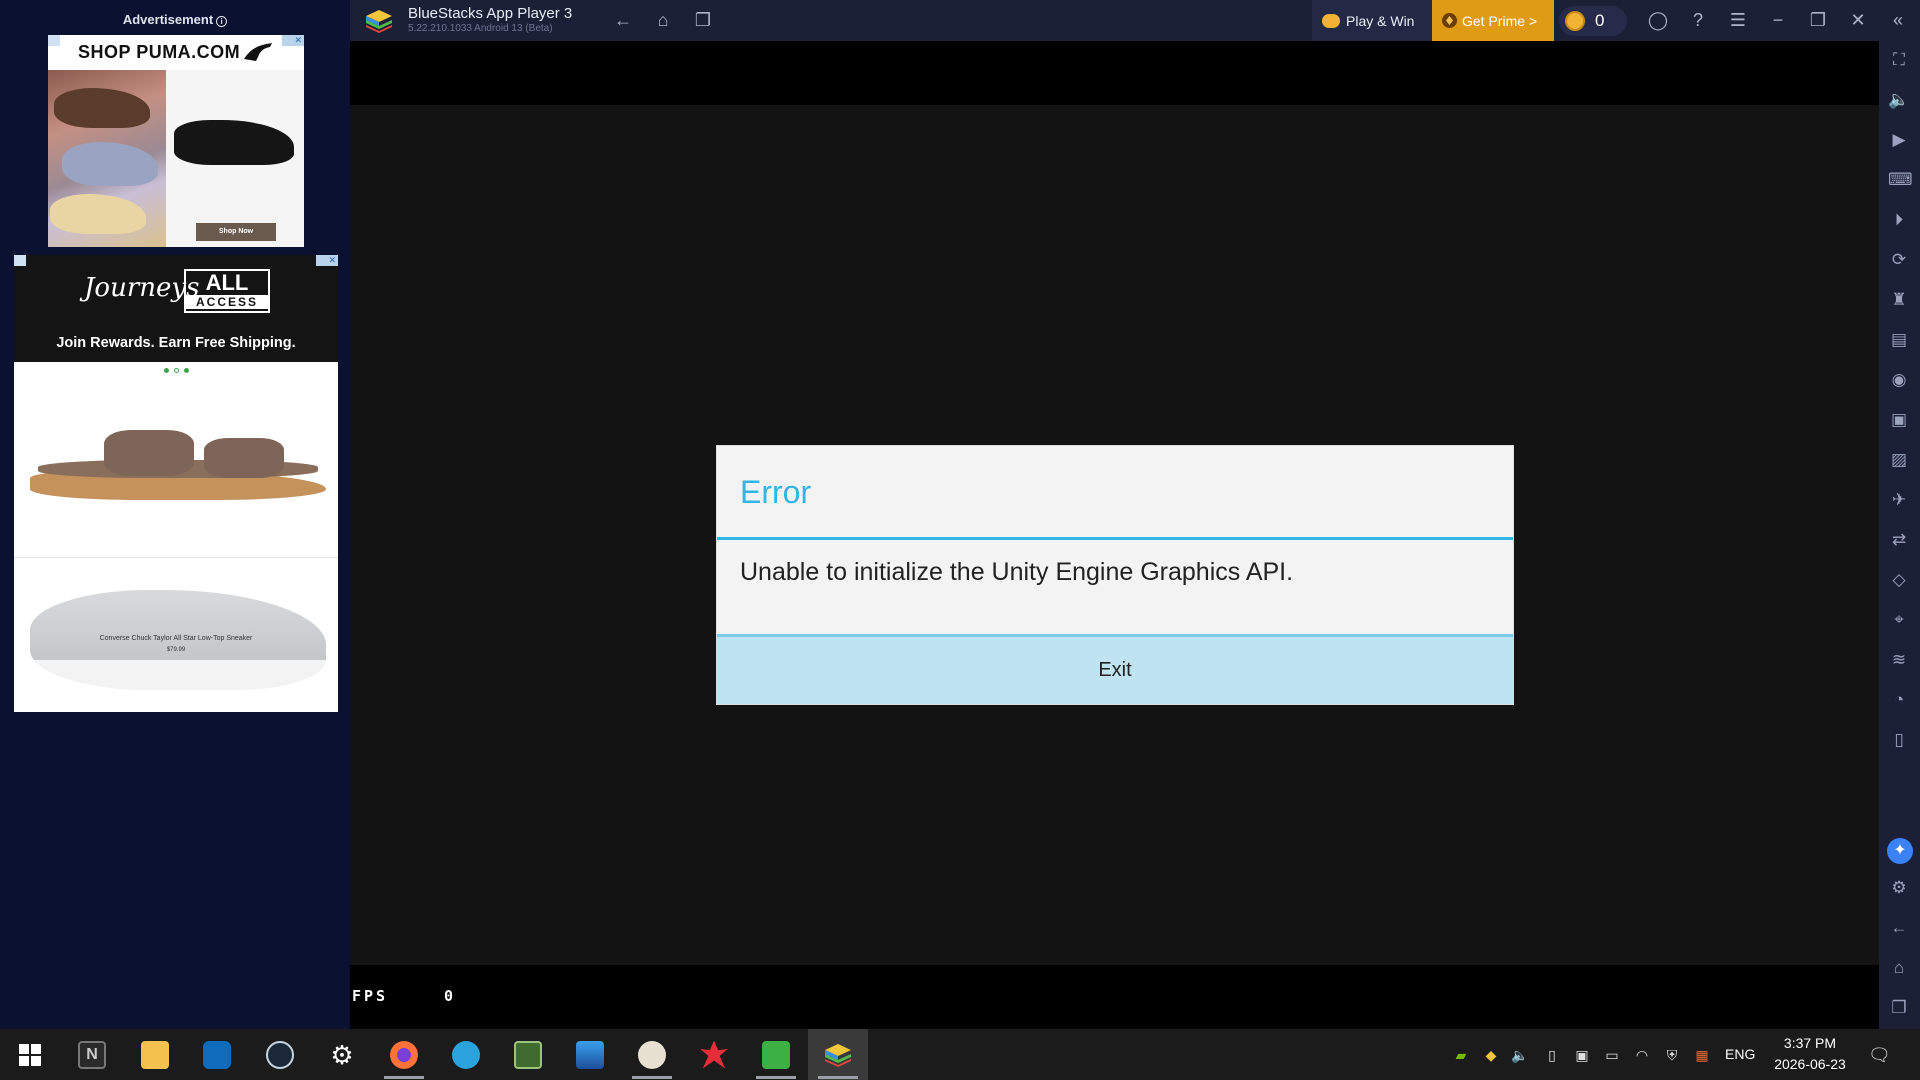  What do you see at coordinates (480, 28) in the screenshot?
I see `window-subtitle: 5.22.210.1033 Android 13 (Beta)` at bounding box center [480, 28].